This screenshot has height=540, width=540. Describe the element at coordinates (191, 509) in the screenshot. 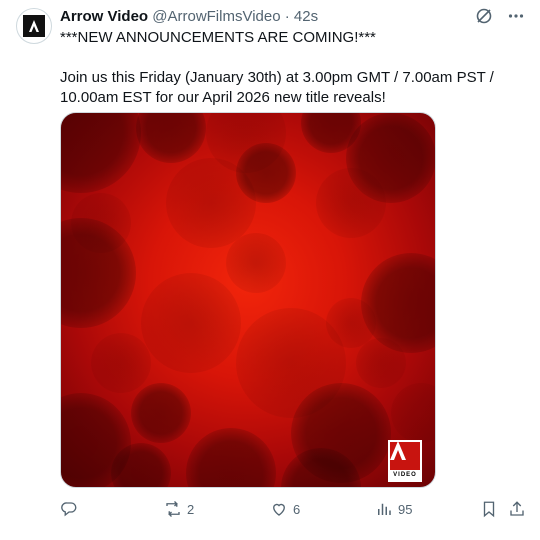

I see `repost-count: 2` at that location.